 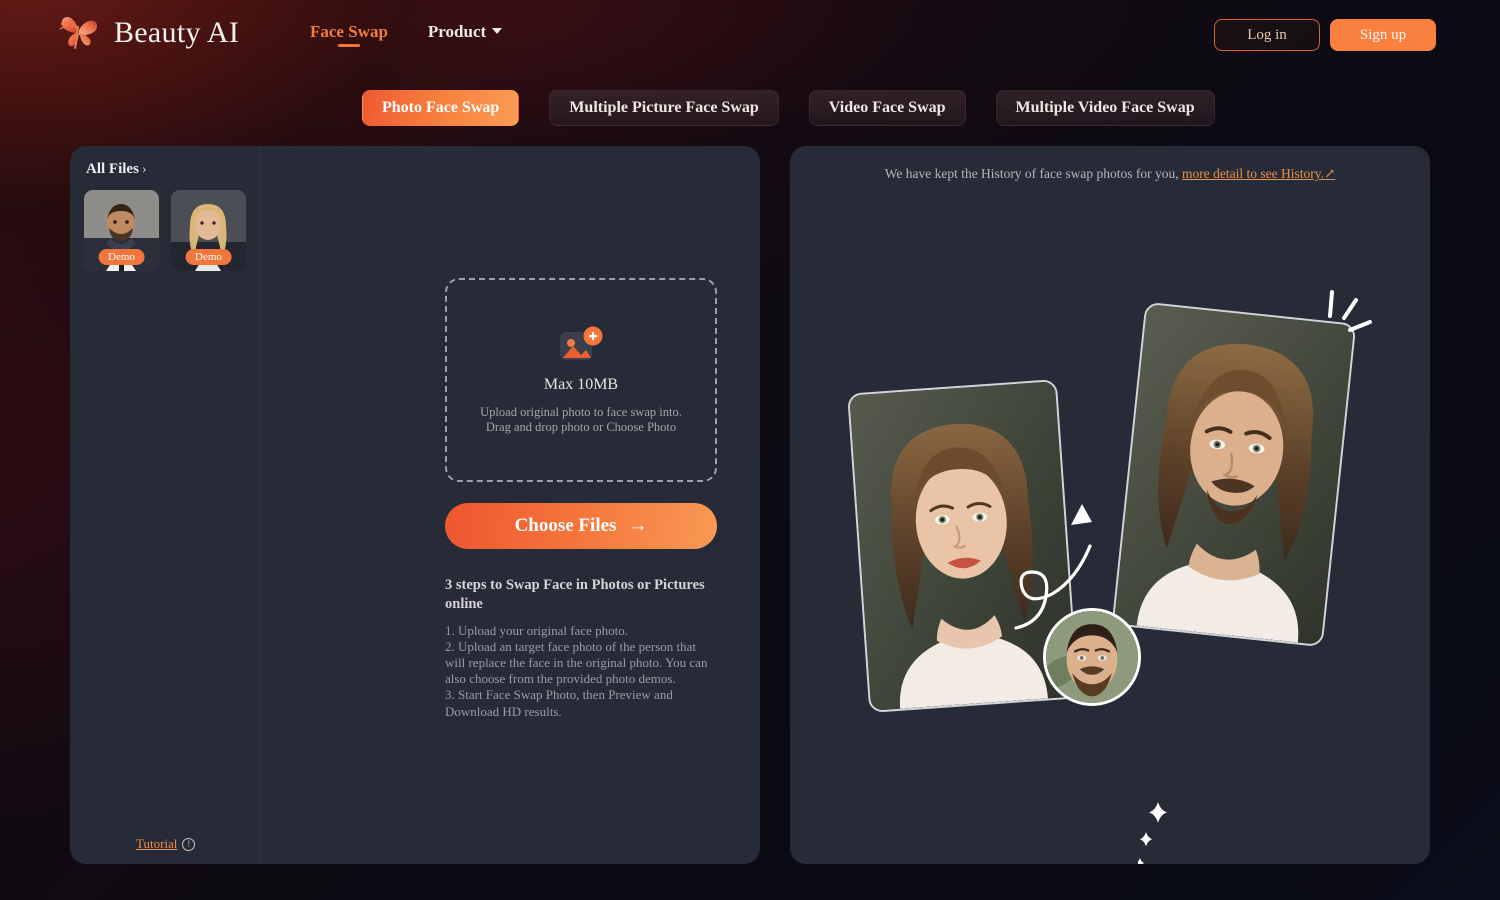 What do you see at coordinates (189, 844) in the screenshot?
I see `exclamation-circle-icon: !` at bounding box center [189, 844].